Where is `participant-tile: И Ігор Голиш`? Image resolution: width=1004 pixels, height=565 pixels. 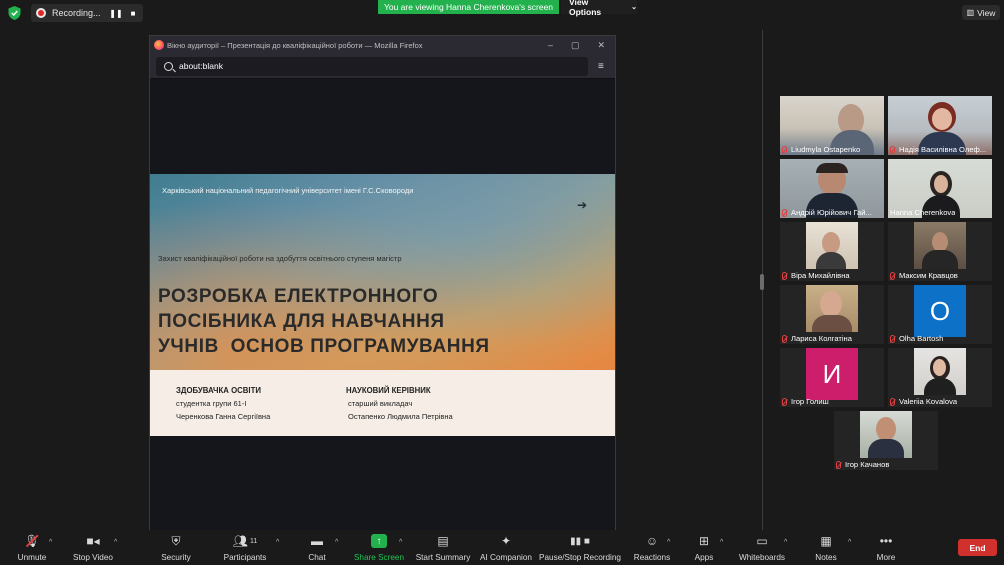
participant-tile: И Ігор Голиш is located at coordinates (832, 377).